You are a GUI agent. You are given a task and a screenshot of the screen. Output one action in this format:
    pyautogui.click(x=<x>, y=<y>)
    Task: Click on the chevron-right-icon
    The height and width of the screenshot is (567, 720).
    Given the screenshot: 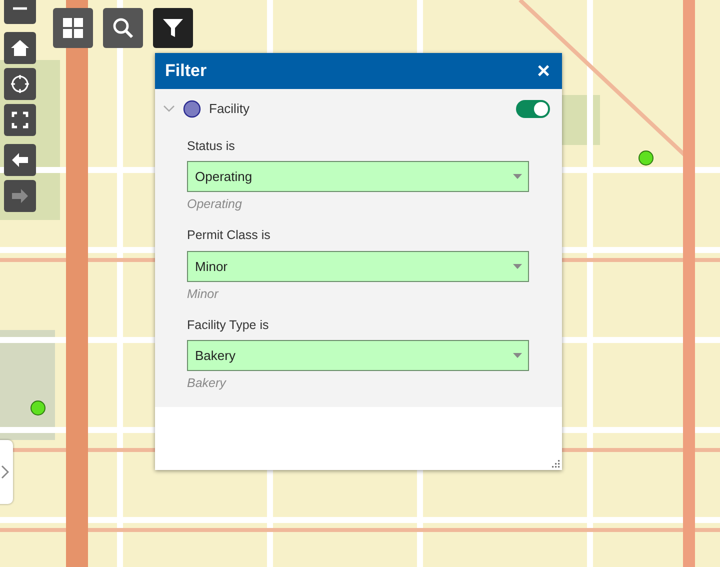 What is the action you would take?
    pyautogui.click(x=4, y=472)
    